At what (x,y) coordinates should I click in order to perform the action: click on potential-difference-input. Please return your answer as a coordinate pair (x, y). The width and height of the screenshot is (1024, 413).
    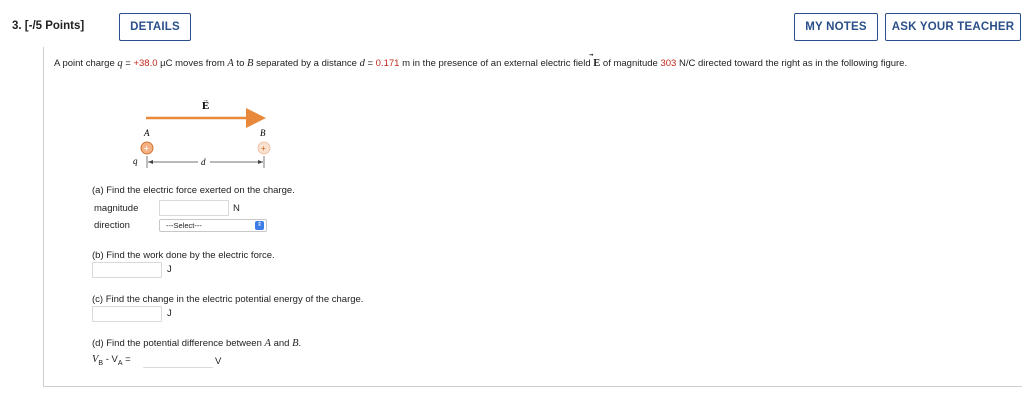
    Looking at the image, I should click on (178, 360).